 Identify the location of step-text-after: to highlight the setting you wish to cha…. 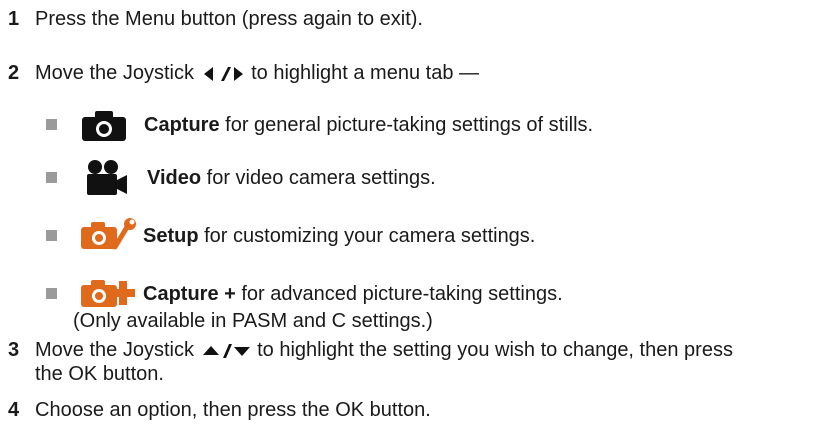
(495, 350).